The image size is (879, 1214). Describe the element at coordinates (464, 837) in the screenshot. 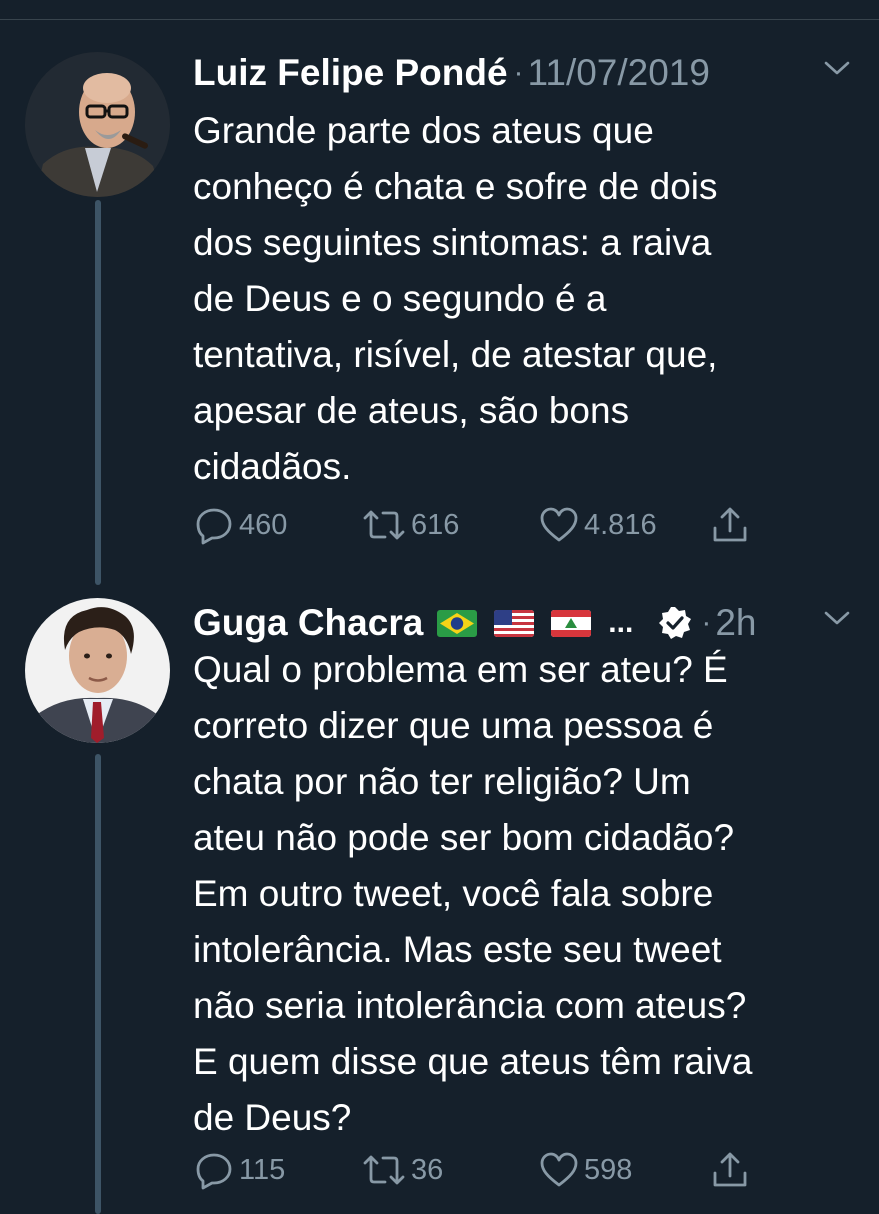

I see `tweet-text-line: ateu não pode ser bom cidadão?` at that location.